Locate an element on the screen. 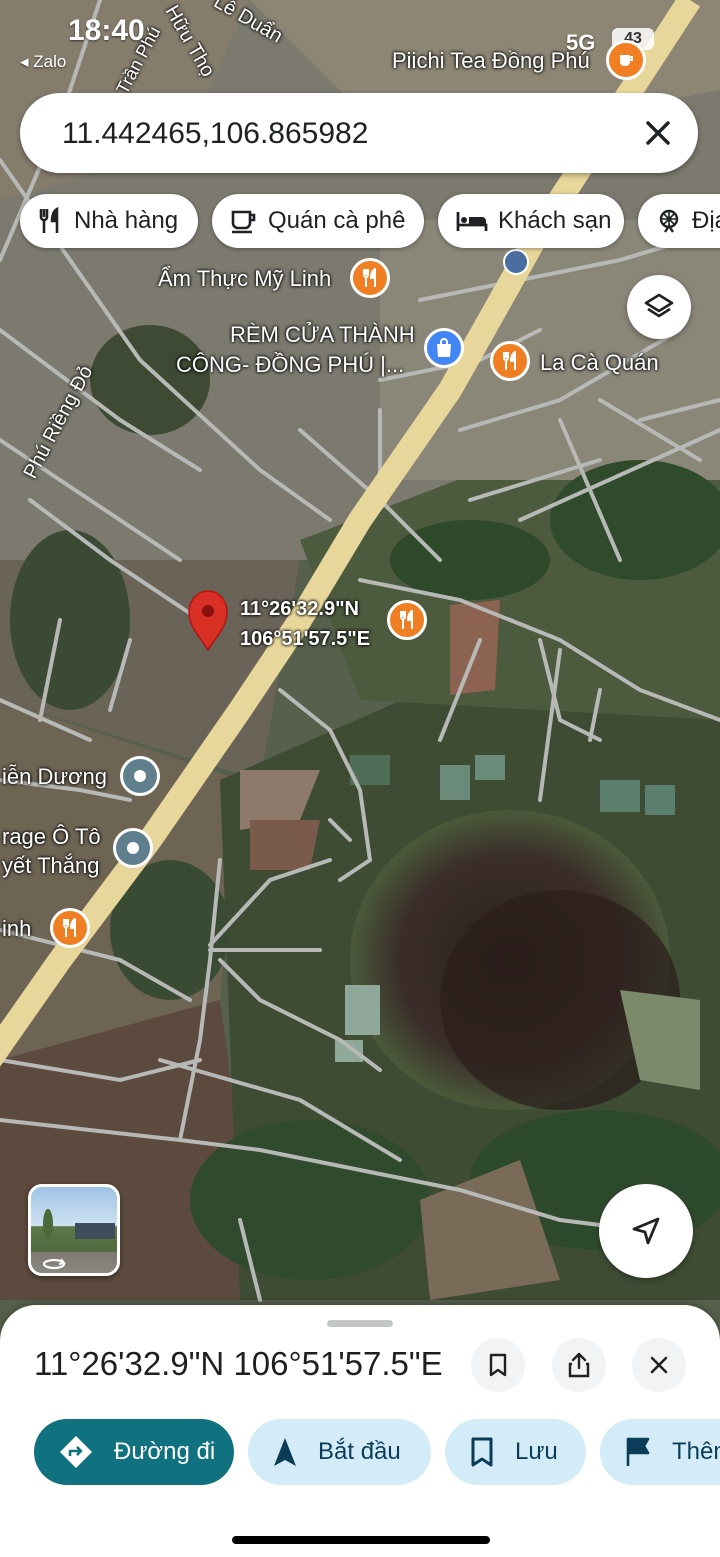 The height and width of the screenshot is (1557, 720). sheet-drag-handle is located at coordinates (360, 1323).